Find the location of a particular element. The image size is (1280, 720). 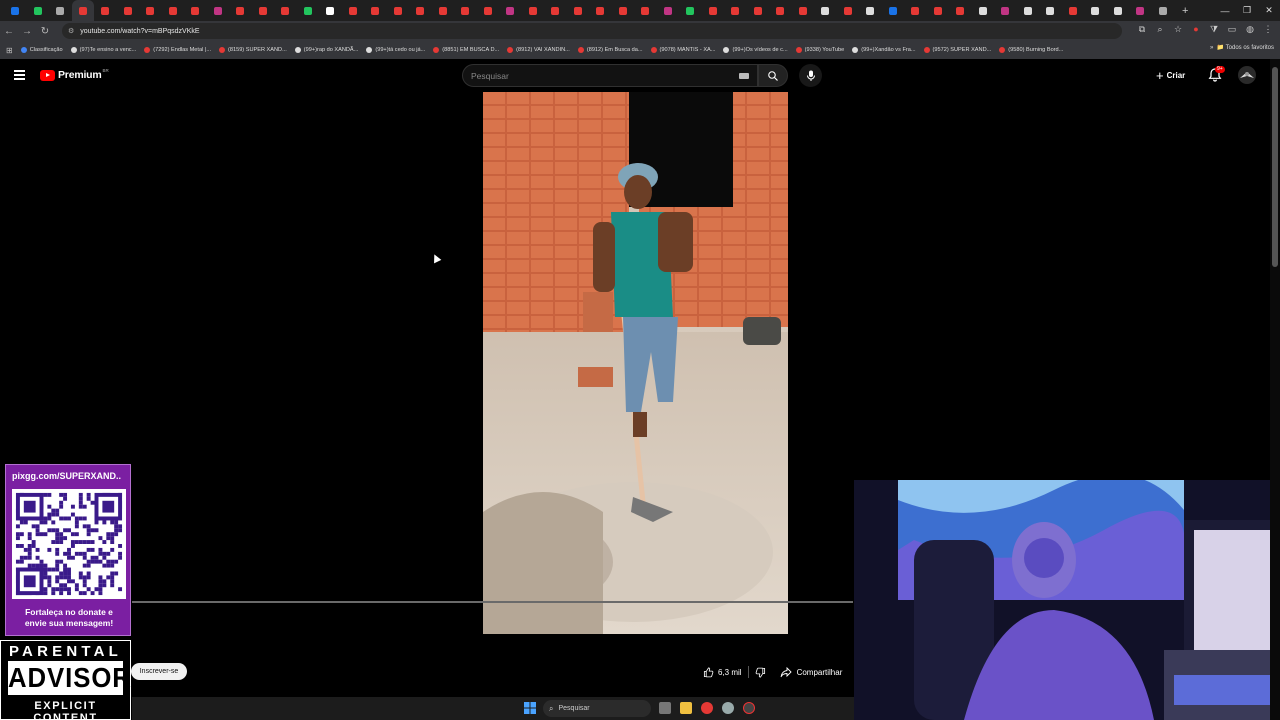

guide-menu-icon is located at coordinates (19, 75).